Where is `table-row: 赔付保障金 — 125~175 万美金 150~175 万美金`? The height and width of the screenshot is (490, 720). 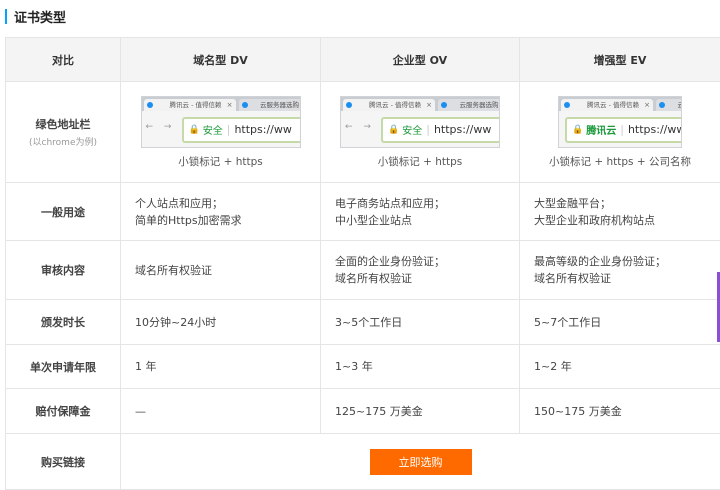 table-row: 赔付保障金 — 125~175 万美金 150~175 万美金 is located at coordinates (362, 411).